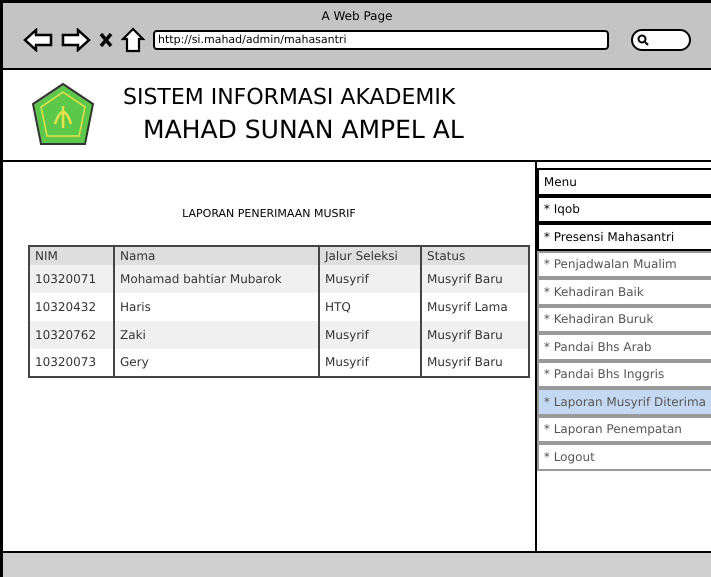  I want to click on report-title: LAPORAN PENERIMAAN MUSRIF, so click(269, 214).